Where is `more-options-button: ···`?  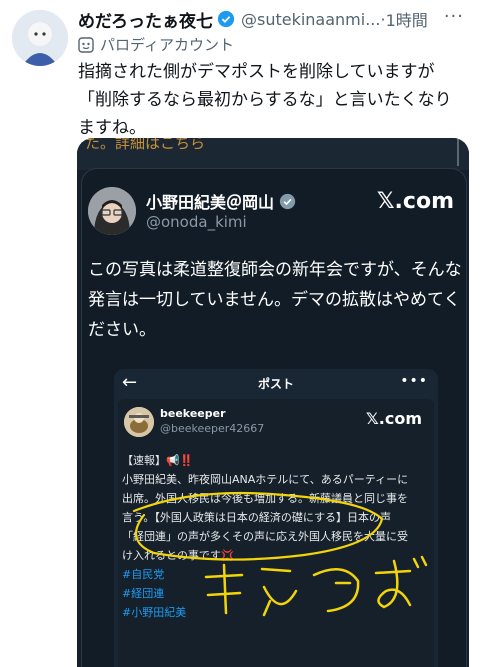
more-options-button: ··· is located at coordinates (454, 16).